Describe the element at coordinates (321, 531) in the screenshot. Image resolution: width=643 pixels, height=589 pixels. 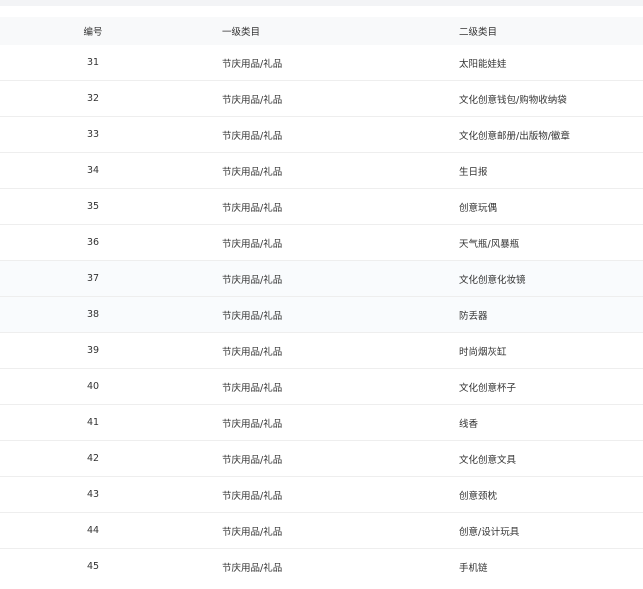
I see `table-row: 44 节庆用品/礼品 创意/设计玩具` at that location.